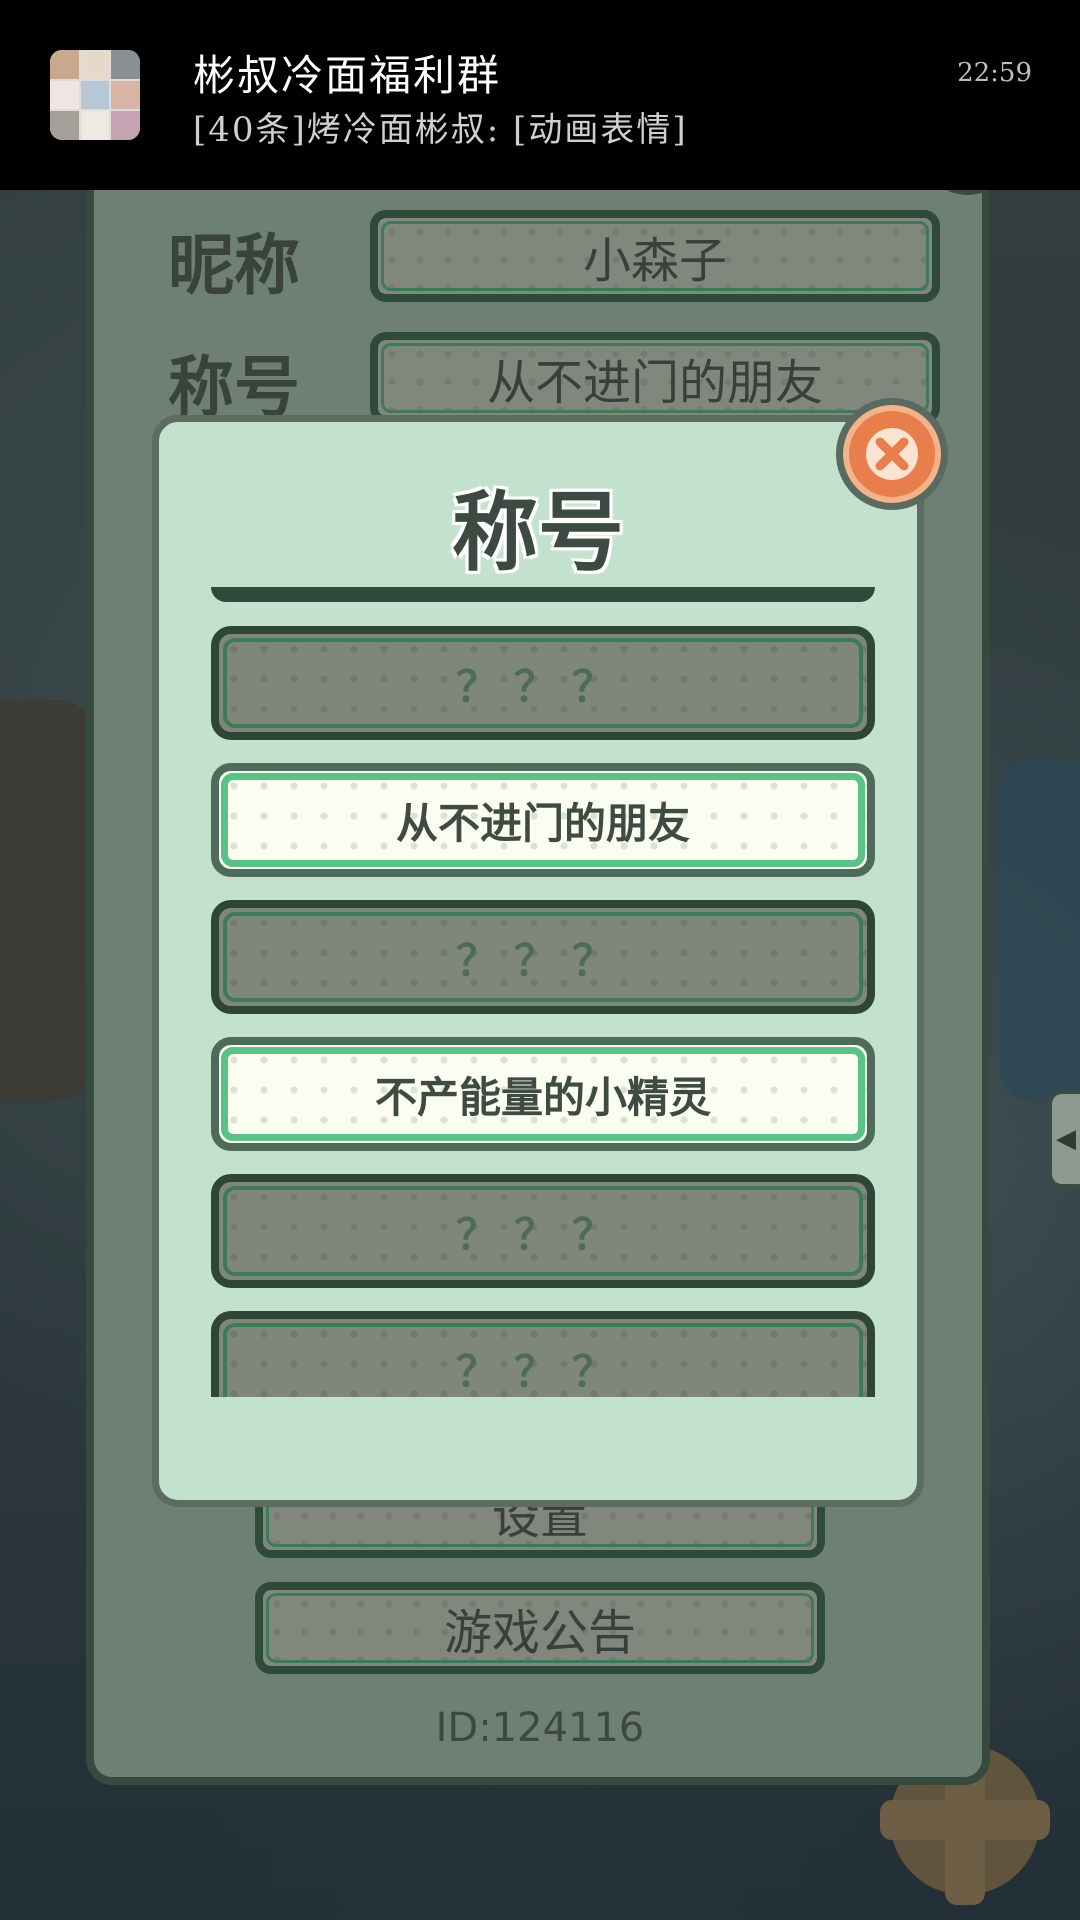  I want to click on dialog-close-button, so click(892, 454).